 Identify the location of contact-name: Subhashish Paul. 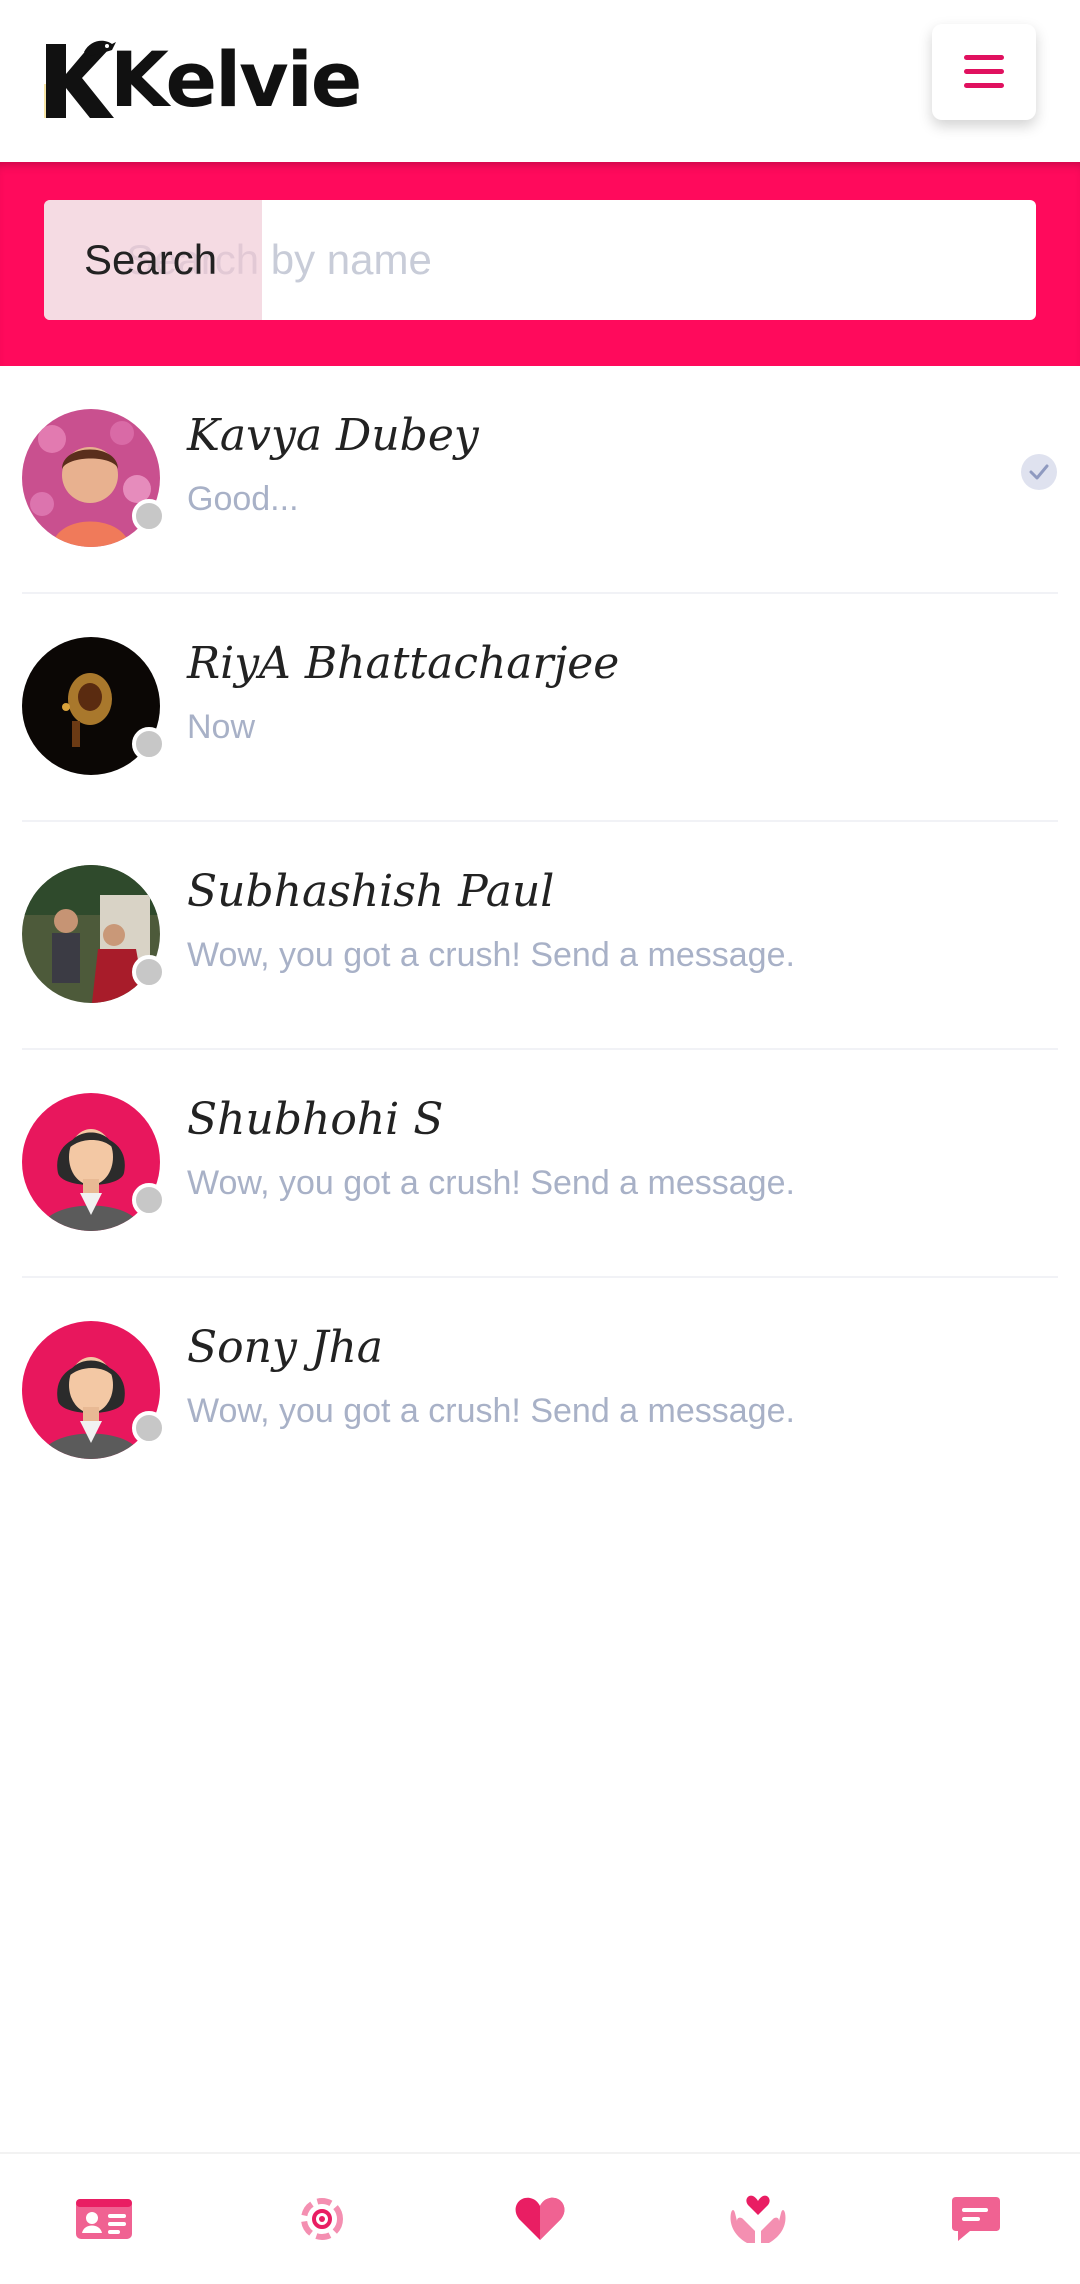
(371, 891).